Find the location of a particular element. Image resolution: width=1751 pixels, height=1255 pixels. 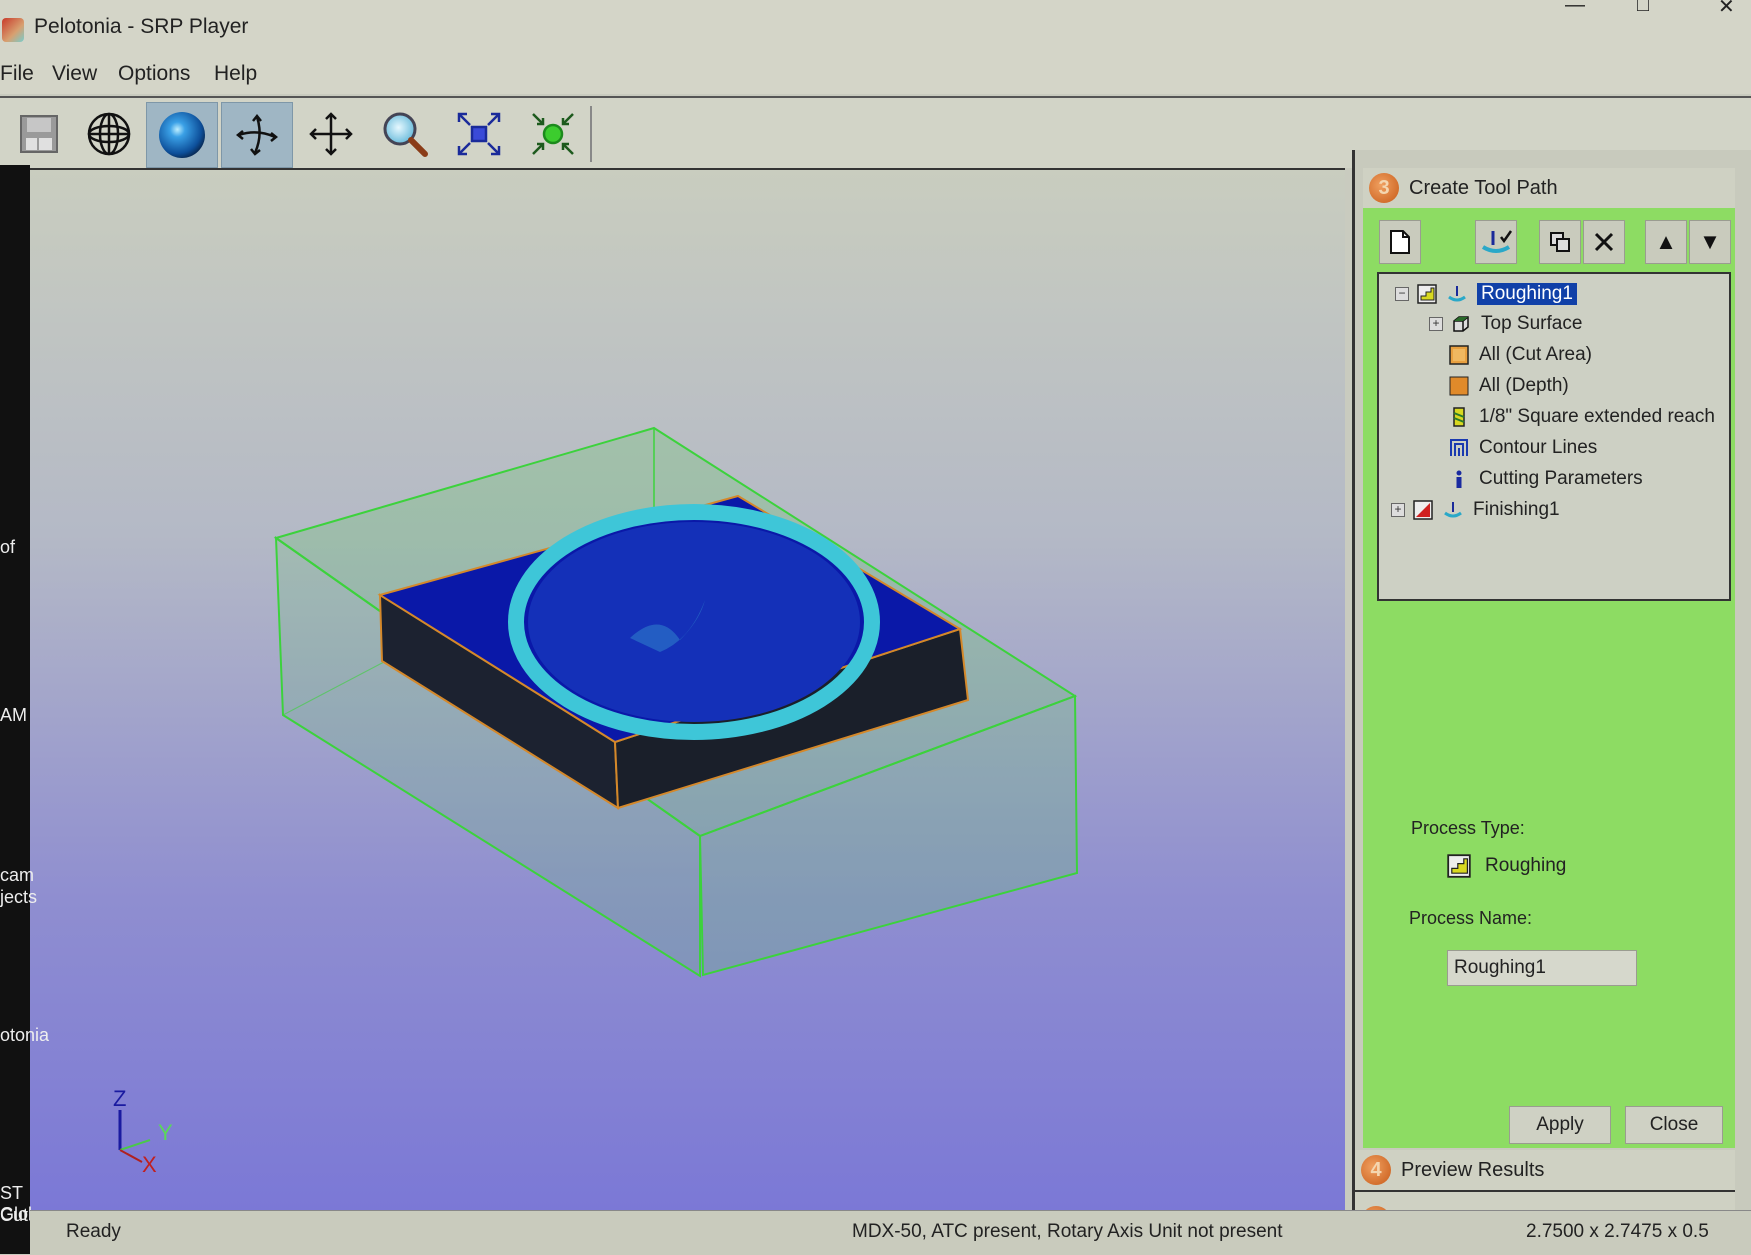

close-window-button: ✕ is located at coordinates (1726, 9).